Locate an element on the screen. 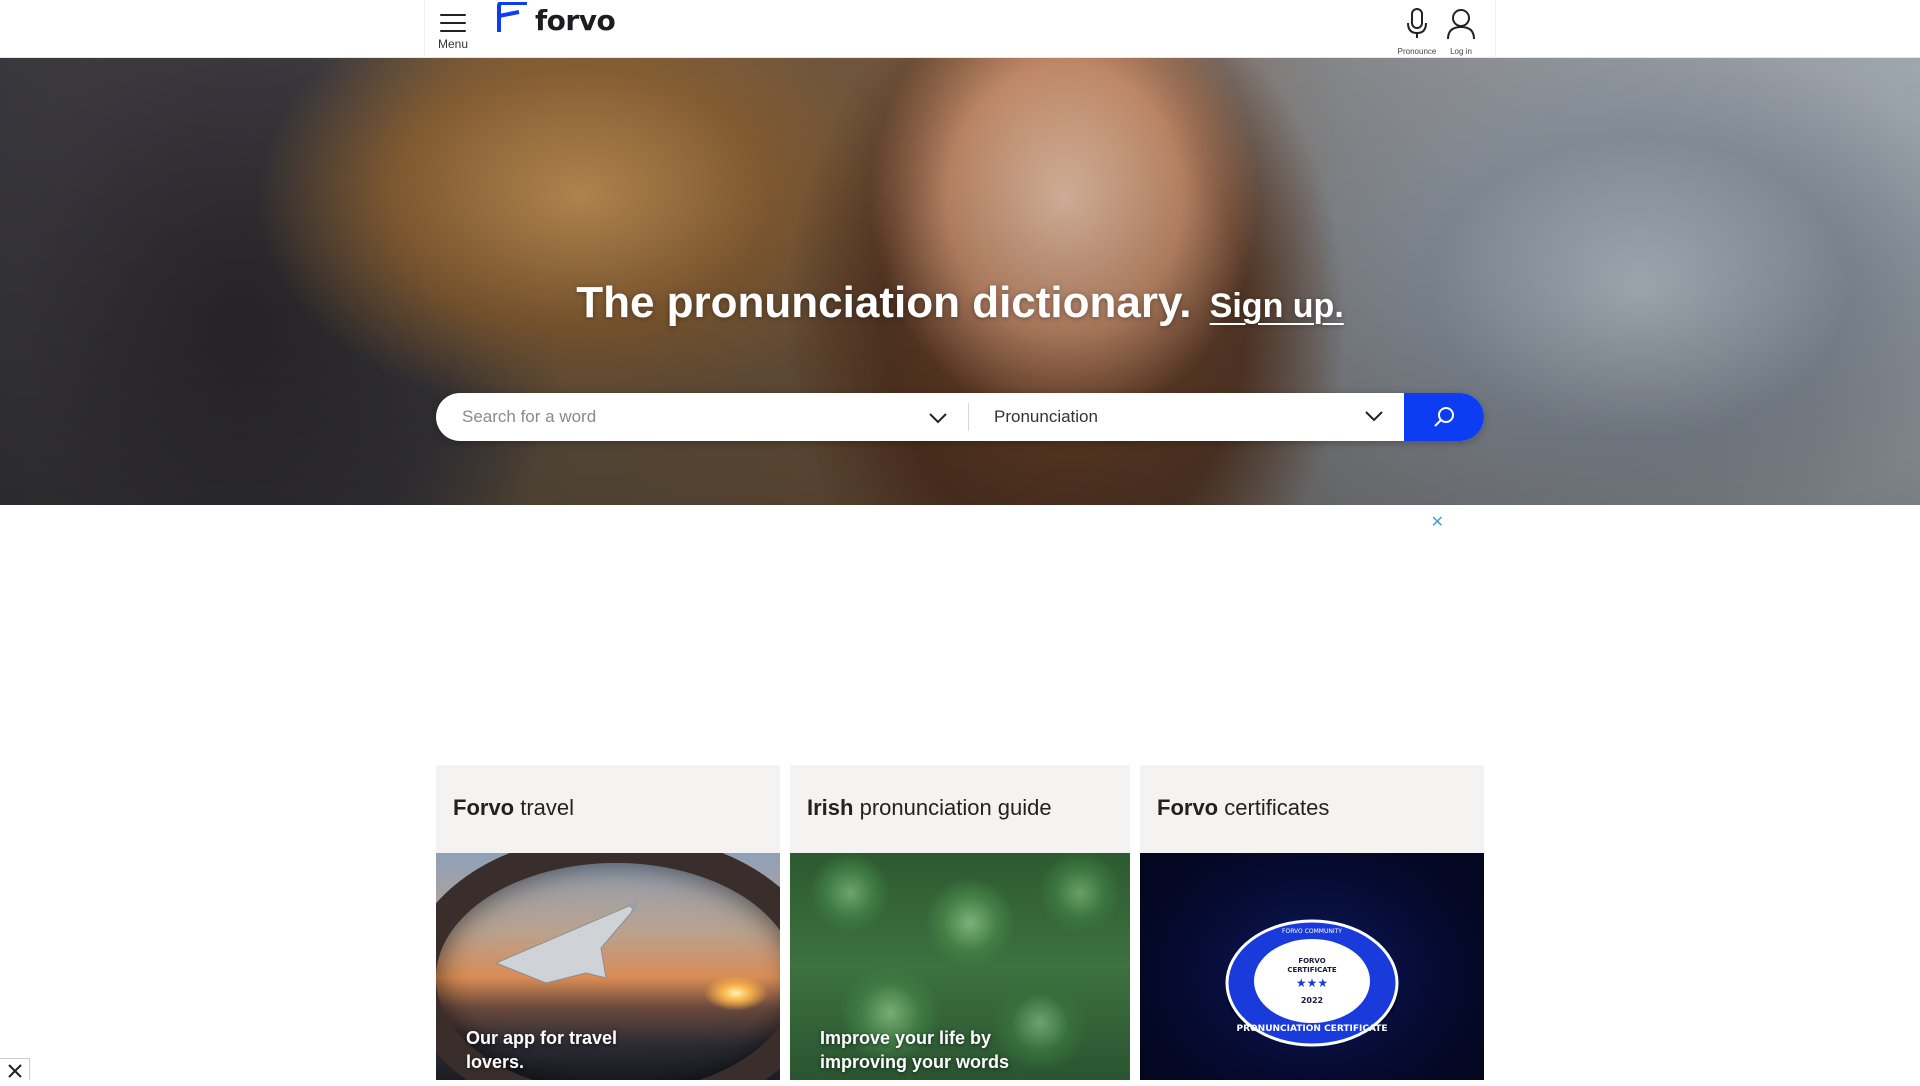  card-title: Forvo travel is located at coordinates (513, 808).